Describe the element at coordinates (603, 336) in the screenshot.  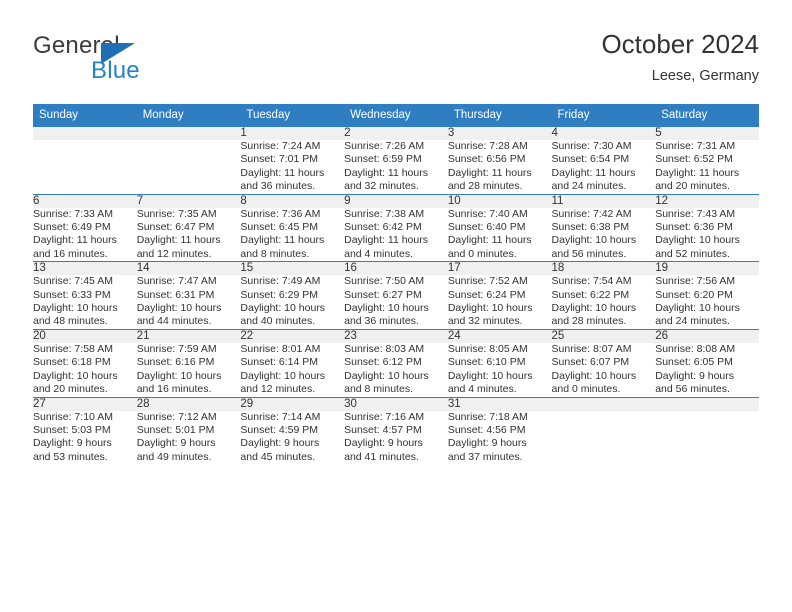
I see `day-number: 25` at that location.